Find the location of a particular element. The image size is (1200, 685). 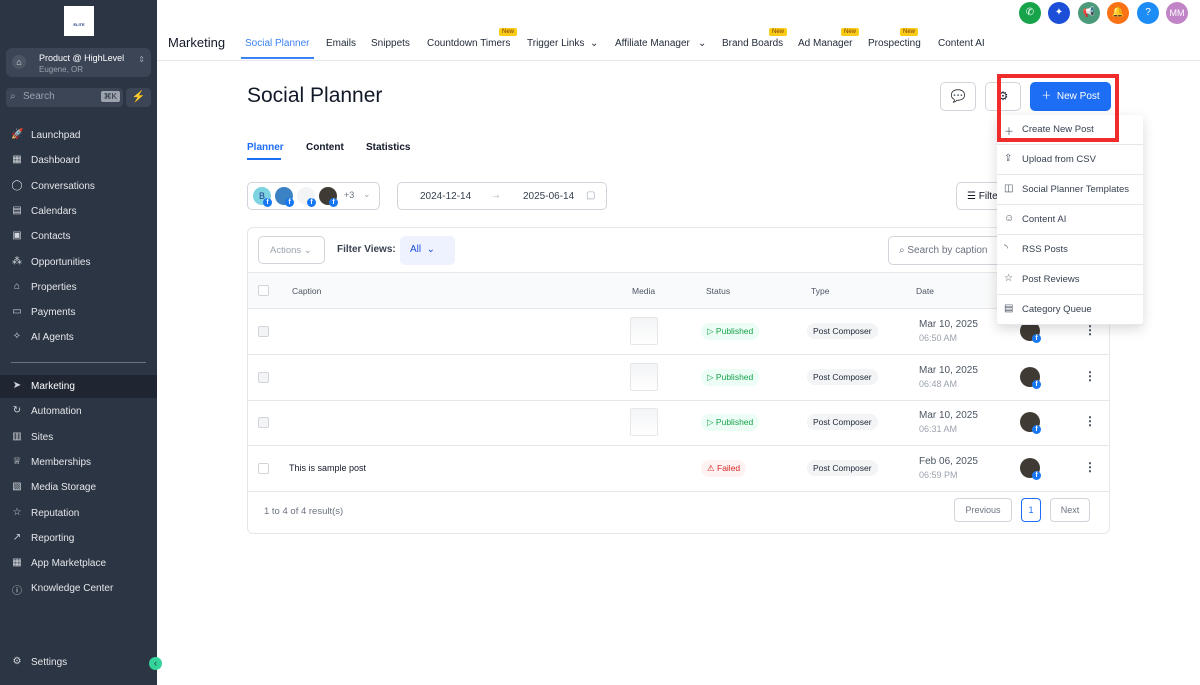

date-range-picker: 2024-12-14 → 2025-06-14 ▢ is located at coordinates (502, 196).